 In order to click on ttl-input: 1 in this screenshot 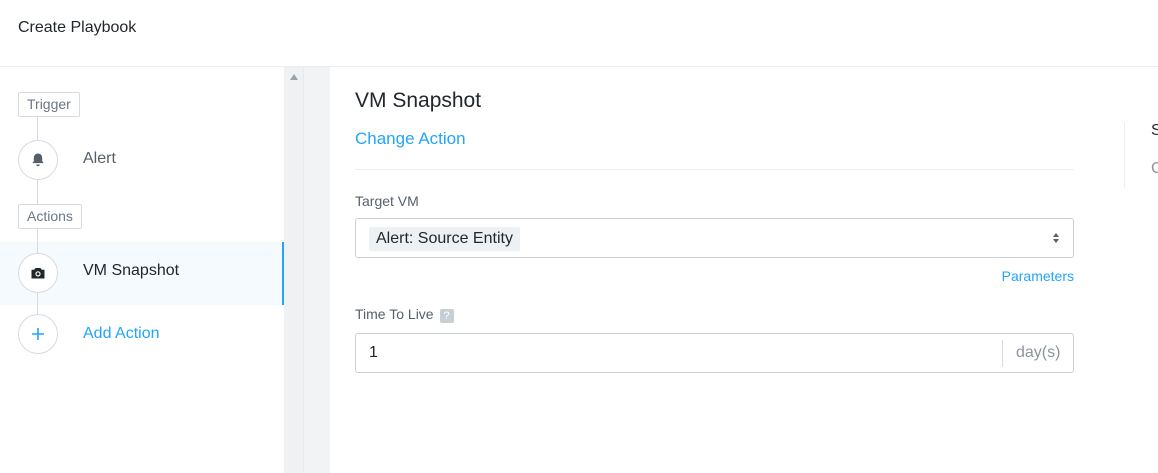, I will do `click(373, 353)`.